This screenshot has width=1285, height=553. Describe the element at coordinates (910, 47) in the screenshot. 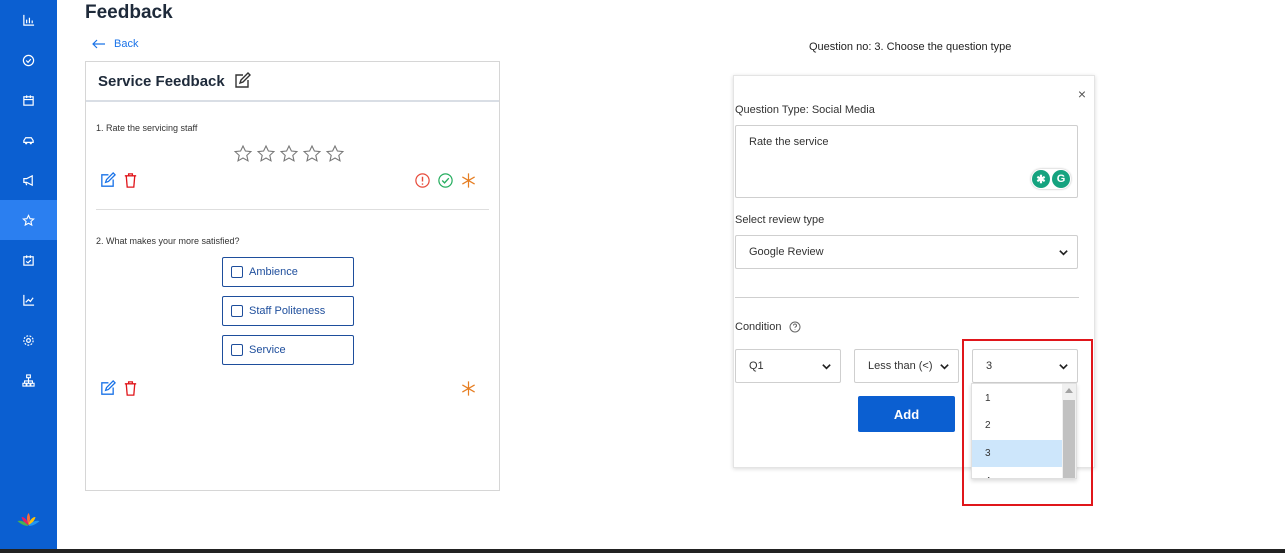

I see `question-header: Question no: 3. Choose the question type` at that location.